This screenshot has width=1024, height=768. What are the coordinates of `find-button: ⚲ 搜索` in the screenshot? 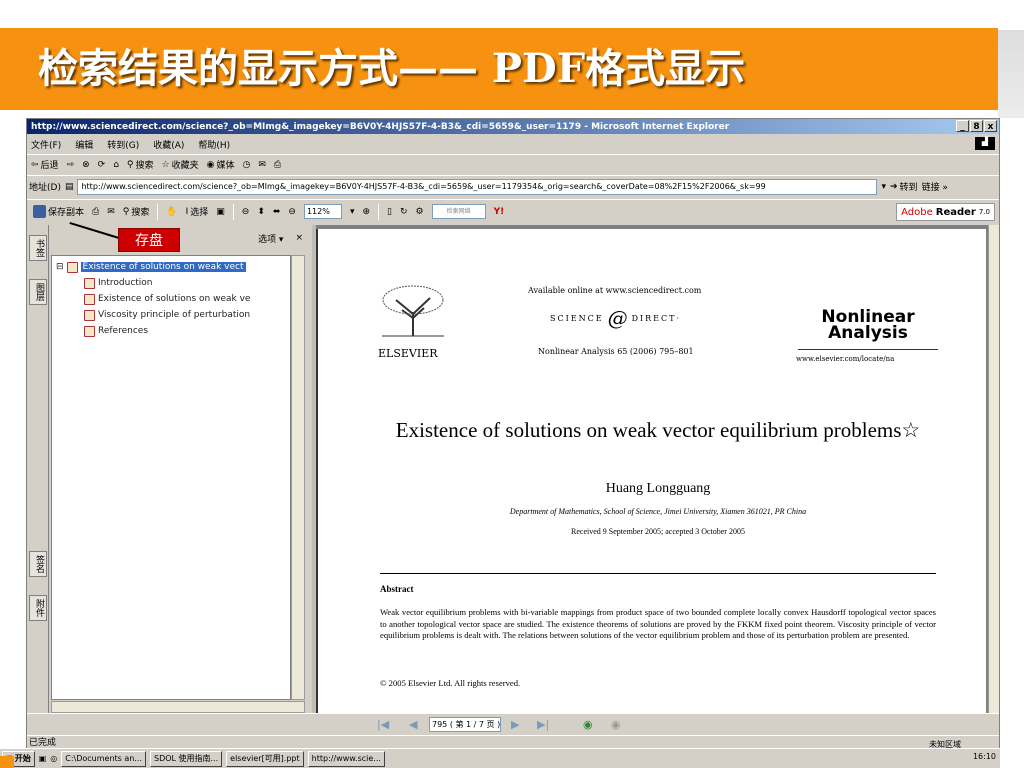 It's located at (136, 212).